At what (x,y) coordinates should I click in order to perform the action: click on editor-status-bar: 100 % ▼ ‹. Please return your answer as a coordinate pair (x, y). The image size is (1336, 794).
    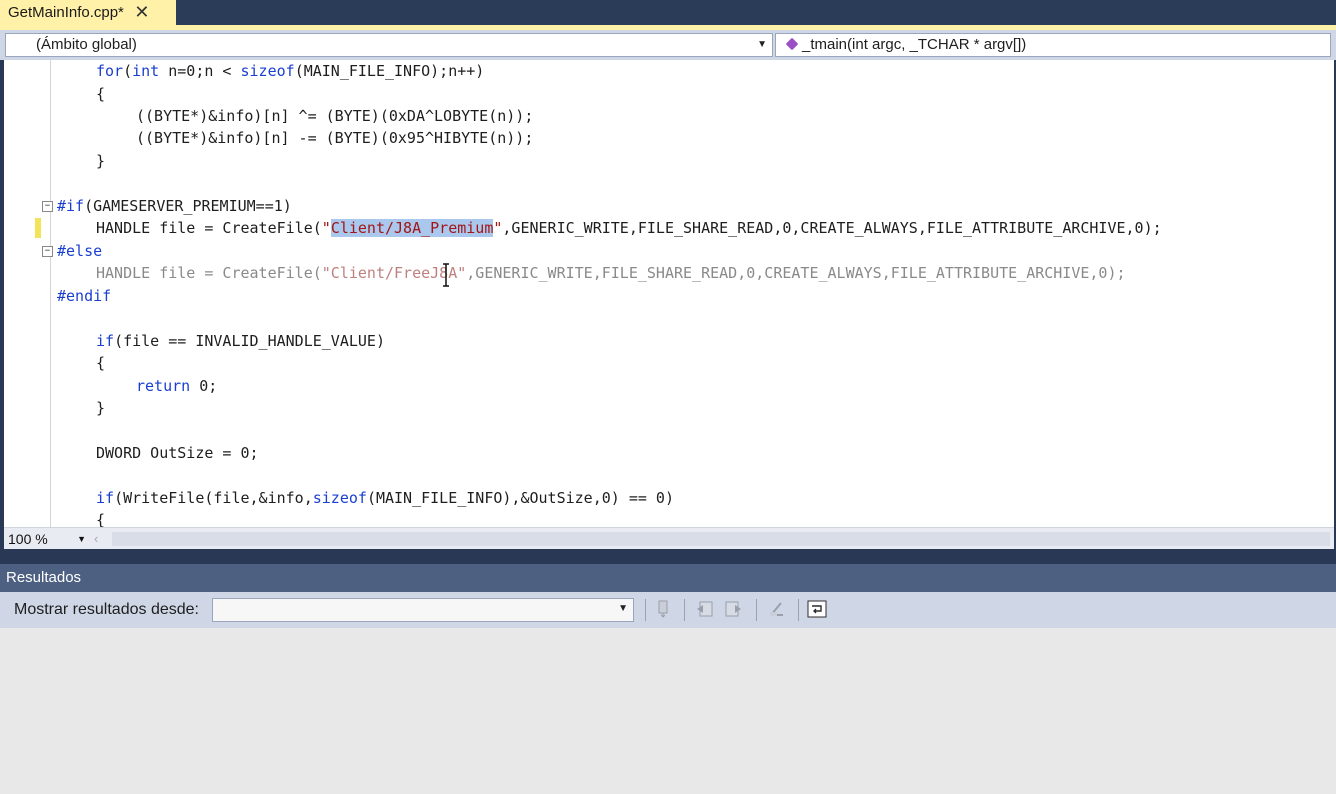
    Looking at the image, I should click on (669, 538).